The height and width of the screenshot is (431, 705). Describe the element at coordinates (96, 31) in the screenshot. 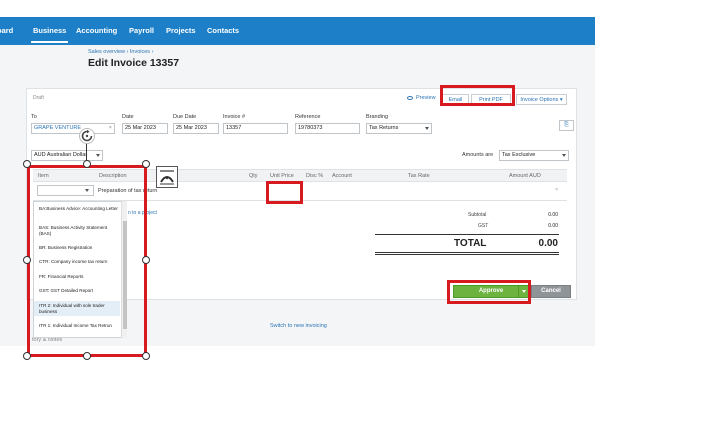

I see `nav-accounting: Accounting` at that location.